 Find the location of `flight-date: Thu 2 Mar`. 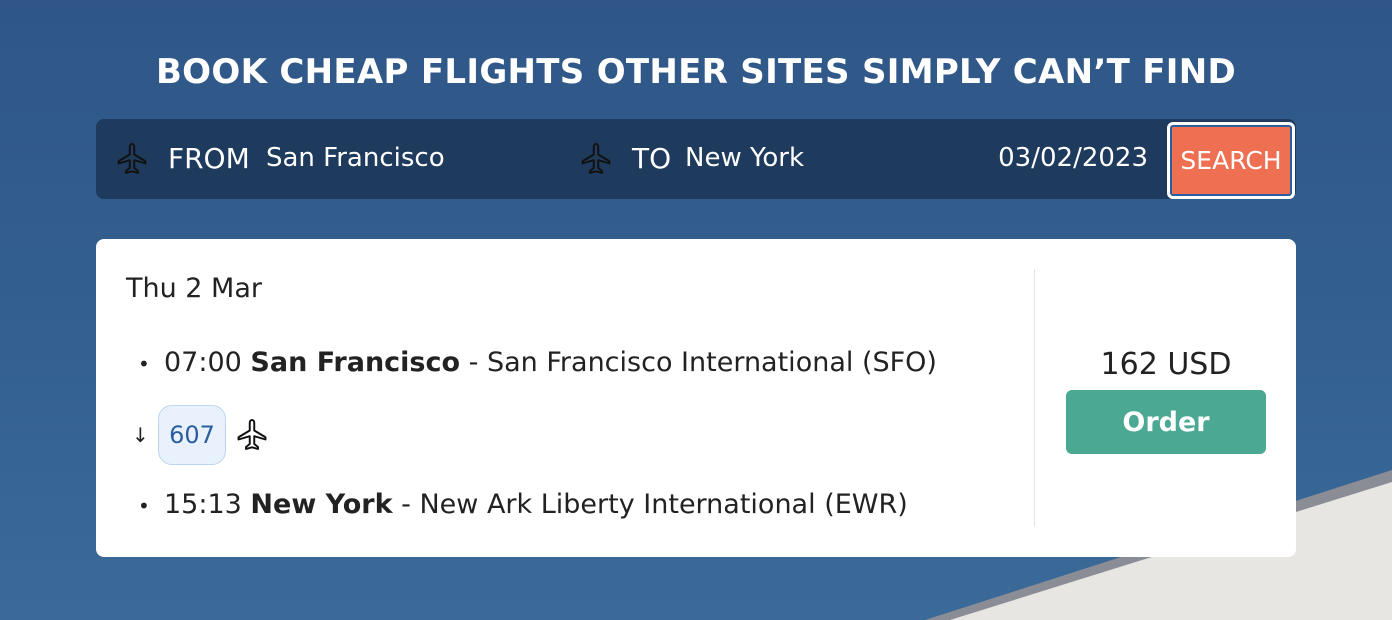

flight-date: Thu 2 Mar is located at coordinates (194, 288).